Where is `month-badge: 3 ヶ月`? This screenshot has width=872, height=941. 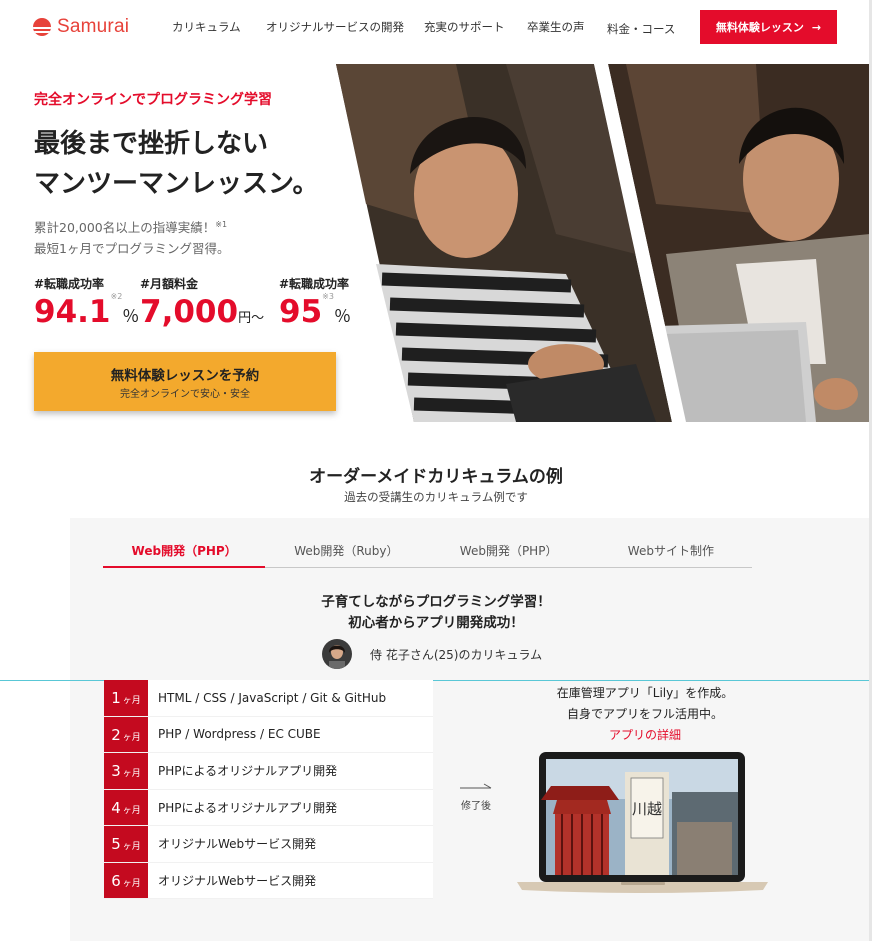 month-badge: 3 ヶ月 is located at coordinates (126, 771).